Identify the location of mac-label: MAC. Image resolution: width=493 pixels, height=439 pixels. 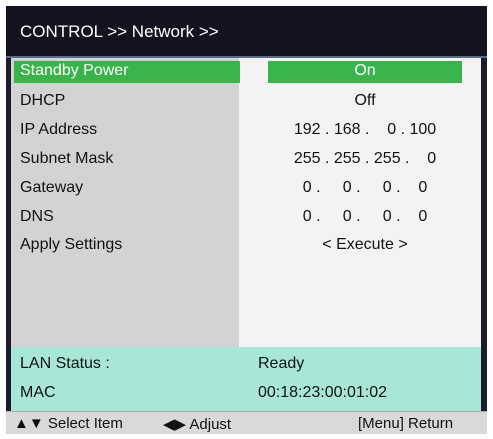
(38, 392).